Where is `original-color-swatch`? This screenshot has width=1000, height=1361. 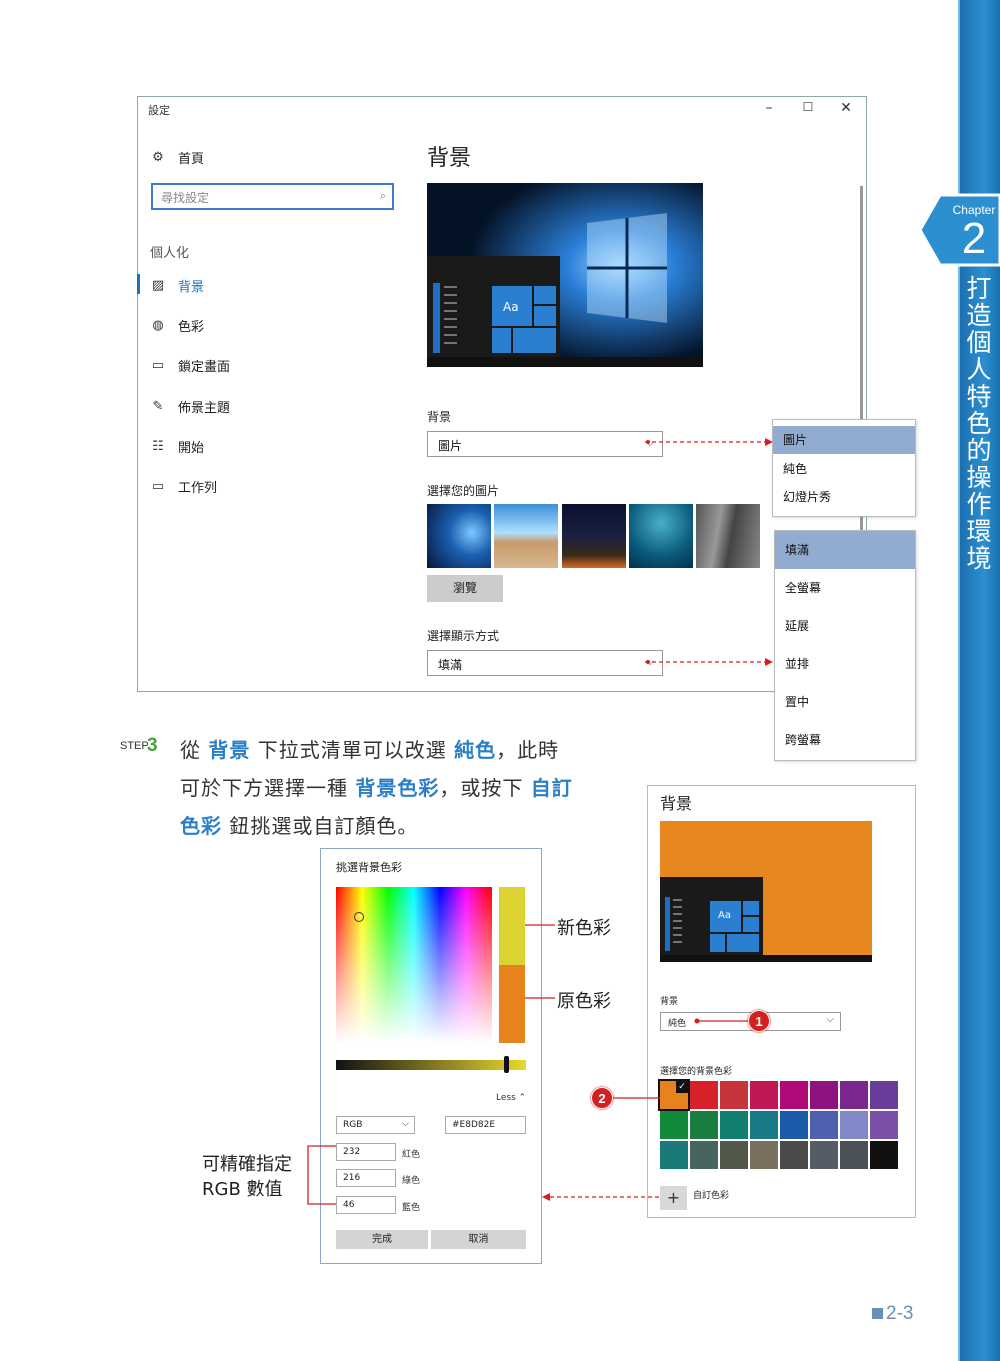 original-color-swatch is located at coordinates (512, 1004).